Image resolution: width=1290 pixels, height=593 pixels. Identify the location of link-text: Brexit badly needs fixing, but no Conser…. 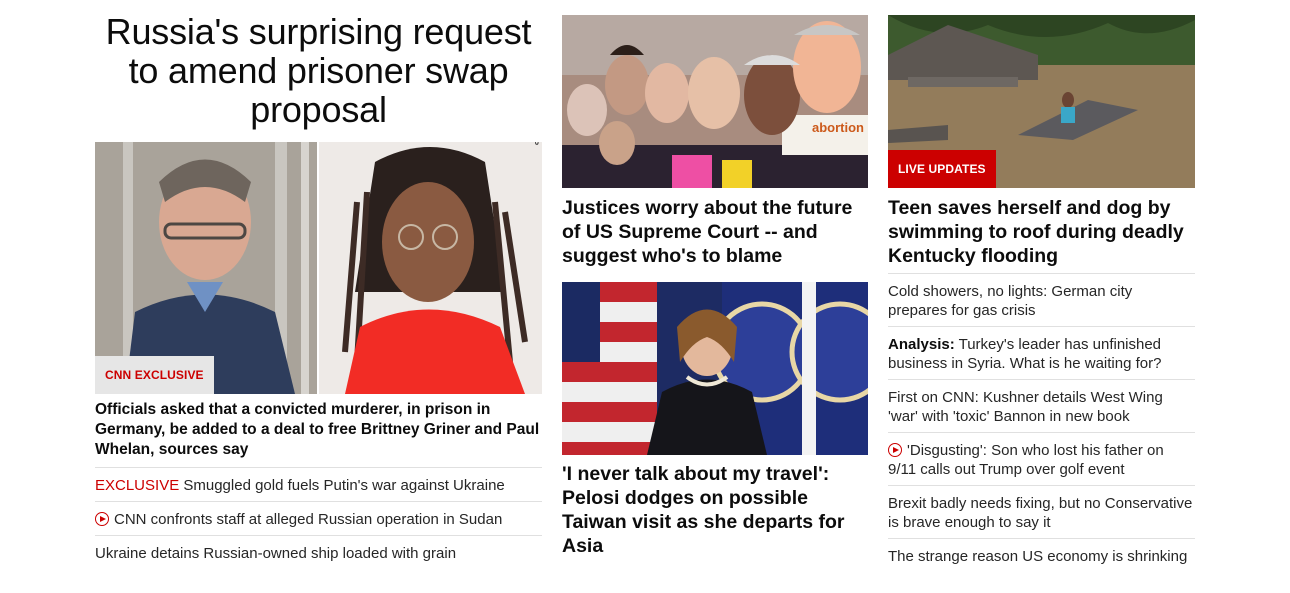
(1040, 513).